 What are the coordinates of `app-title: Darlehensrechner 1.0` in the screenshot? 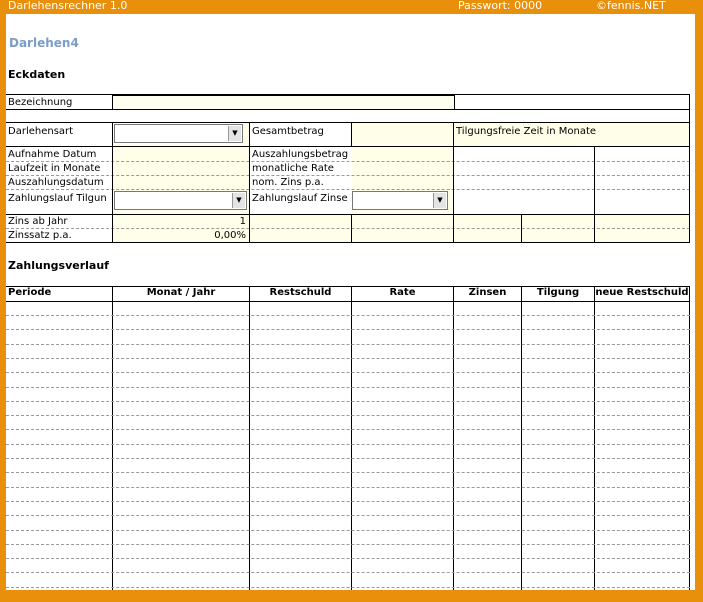 It's located at (68, 6).